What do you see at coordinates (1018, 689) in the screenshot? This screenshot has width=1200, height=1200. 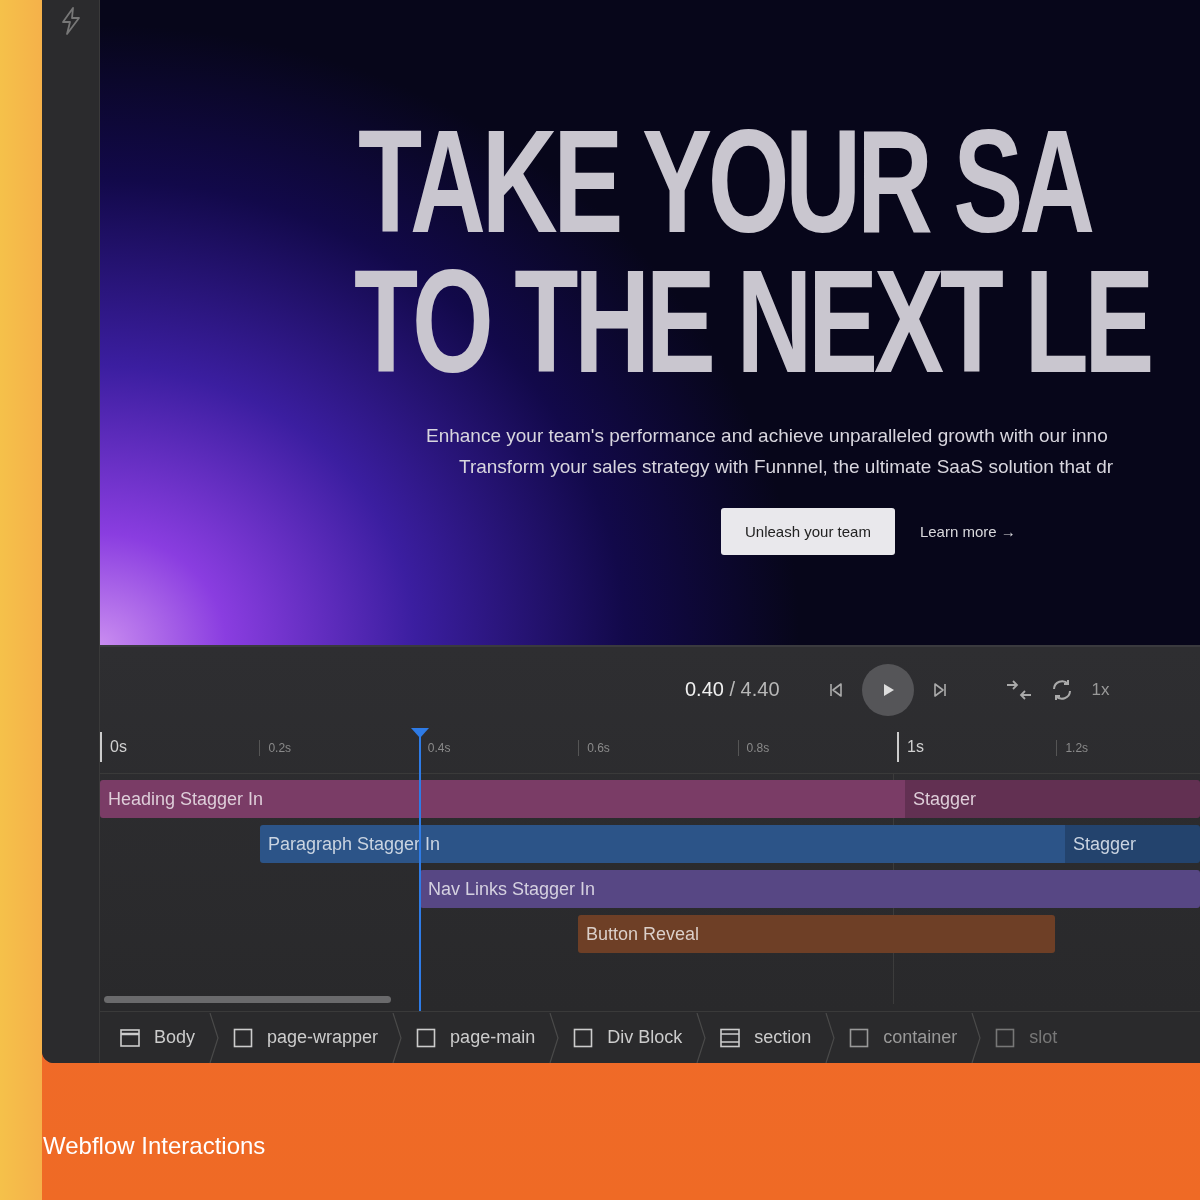 I see `collapse-arrows-icon` at bounding box center [1018, 689].